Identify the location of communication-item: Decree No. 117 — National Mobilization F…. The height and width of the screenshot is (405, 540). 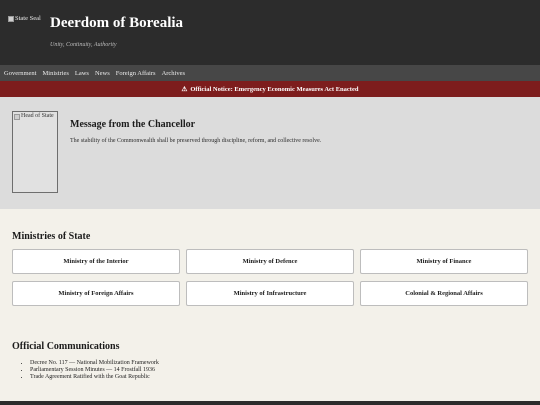
(94, 363).